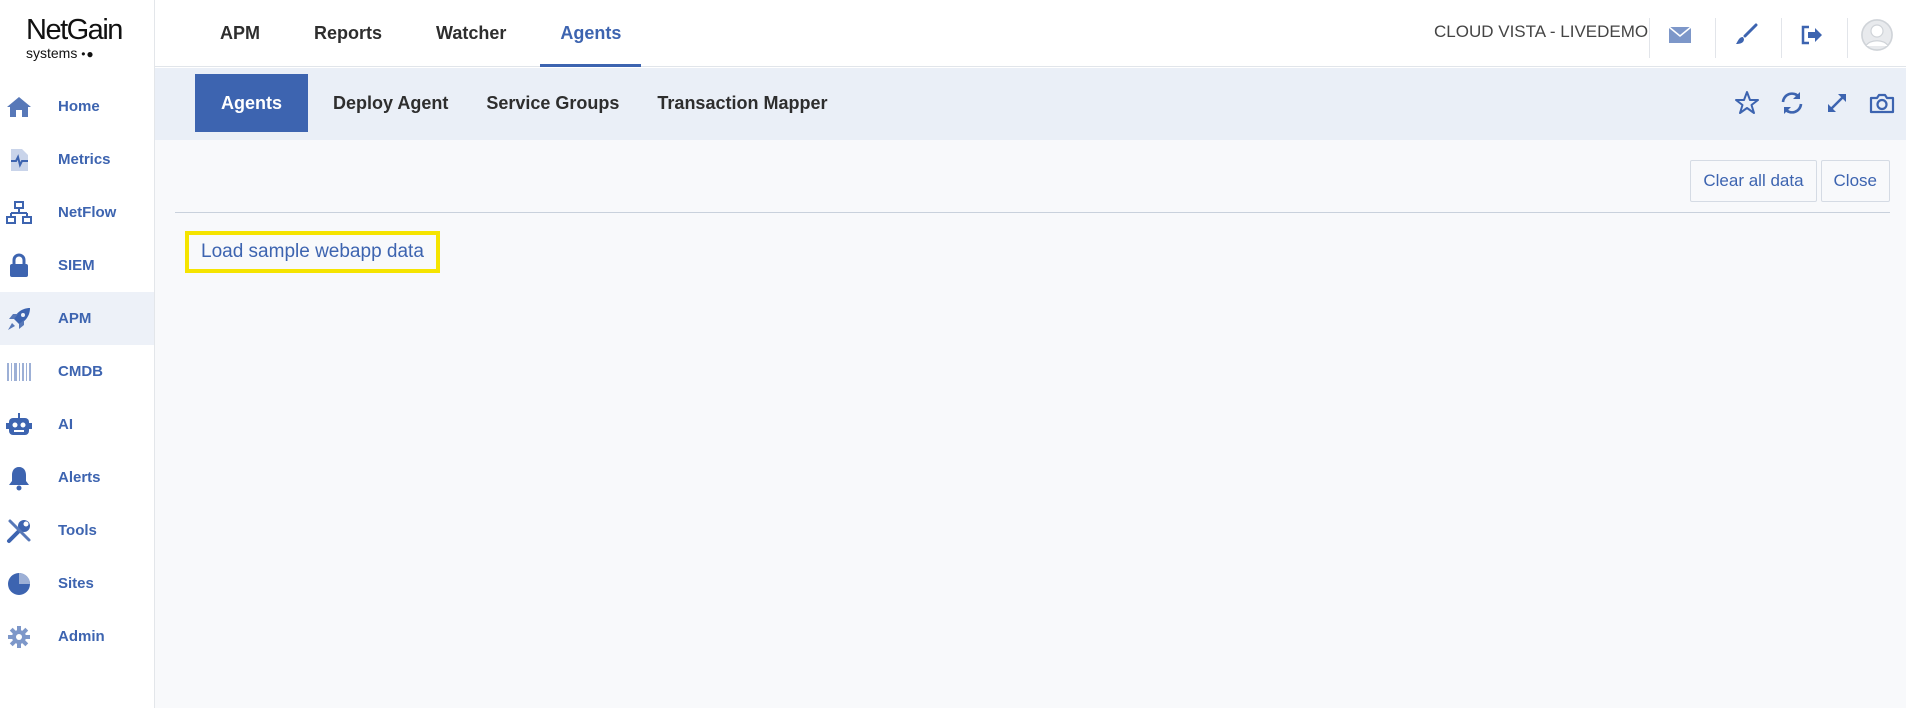  Describe the element at coordinates (1747, 103) in the screenshot. I see `star-icon` at that location.